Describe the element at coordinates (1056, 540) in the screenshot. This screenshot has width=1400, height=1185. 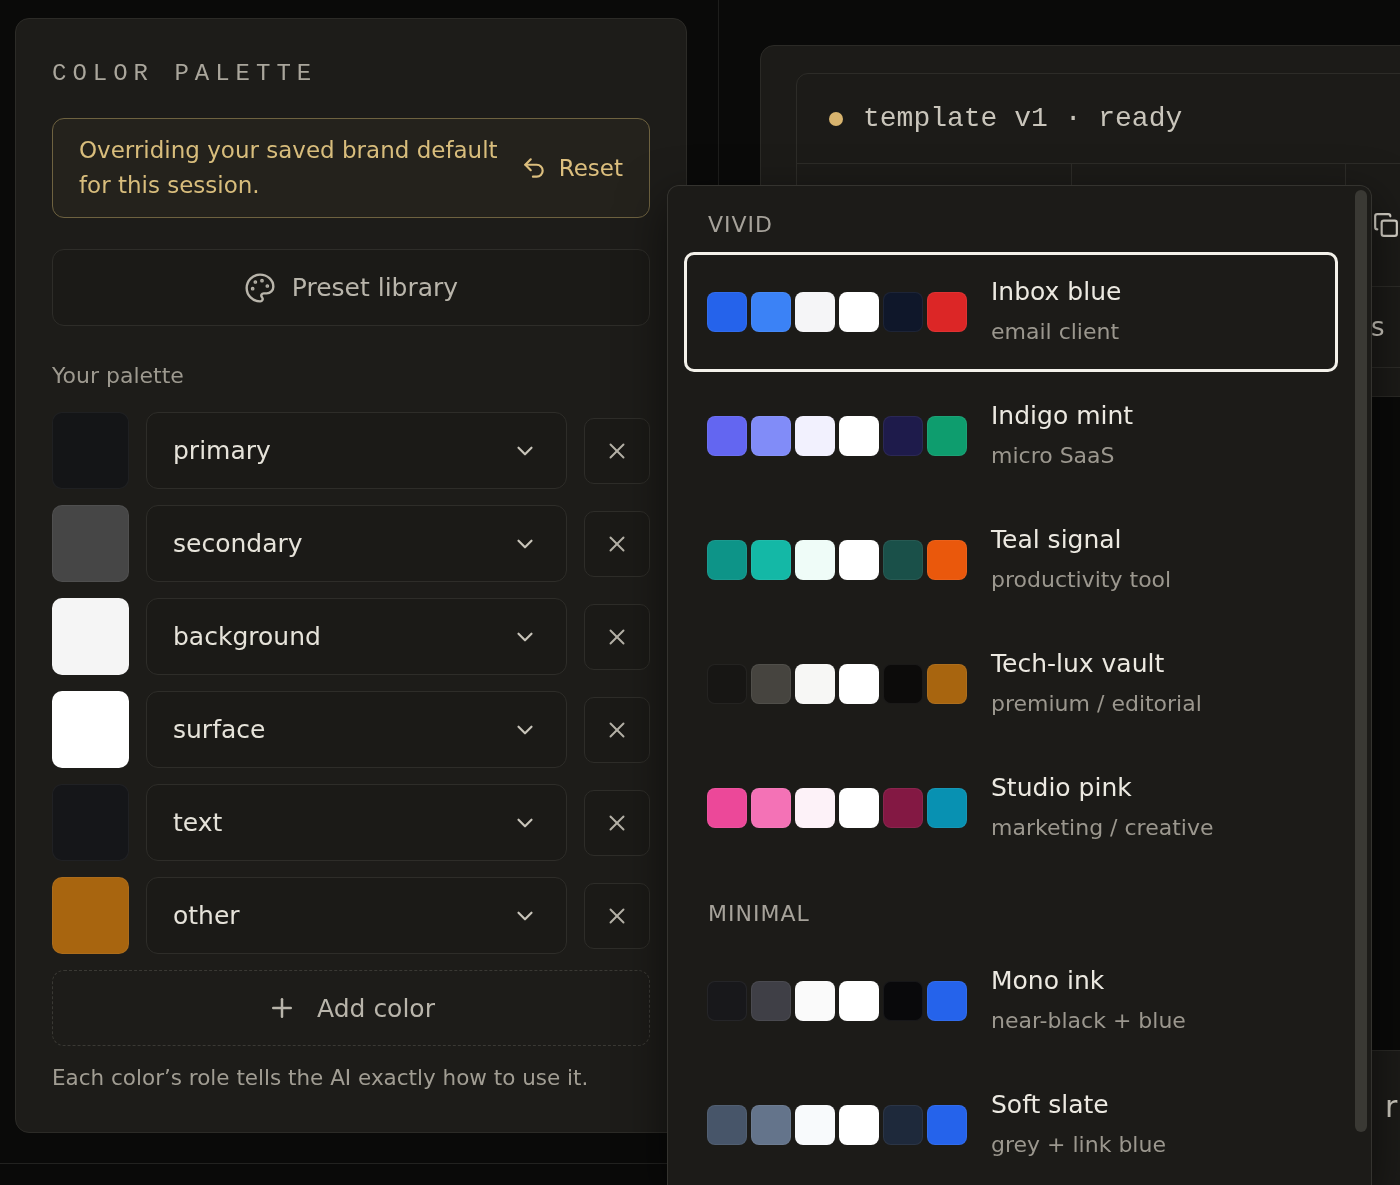
I see `preset-name: Teal signal` at that location.